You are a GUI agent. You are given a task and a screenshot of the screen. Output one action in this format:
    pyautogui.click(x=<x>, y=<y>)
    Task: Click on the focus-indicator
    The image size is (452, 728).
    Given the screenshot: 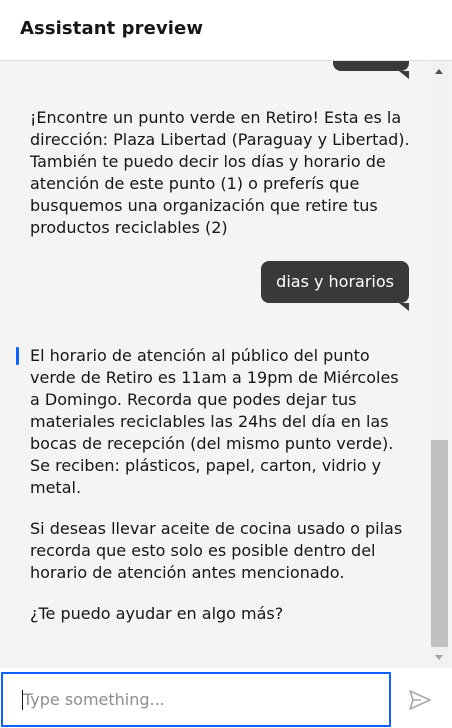 What is the action you would take?
    pyautogui.click(x=17, y=356)
    